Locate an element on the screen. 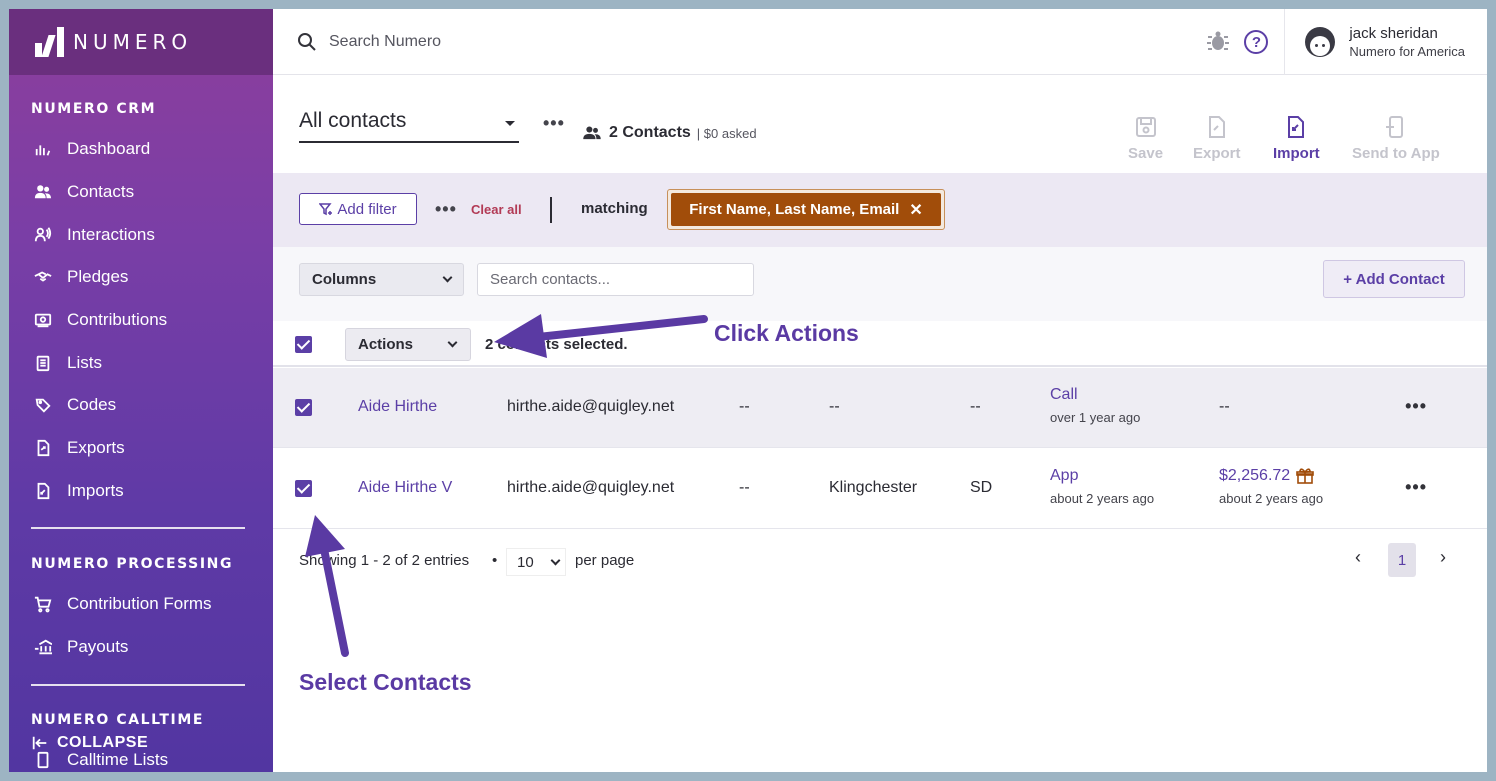  numero-logo-icon is located at coordinates (50, 42).